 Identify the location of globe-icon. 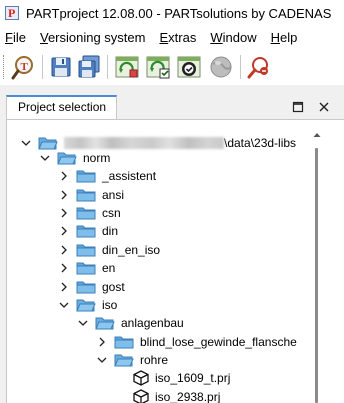
(221, 67).